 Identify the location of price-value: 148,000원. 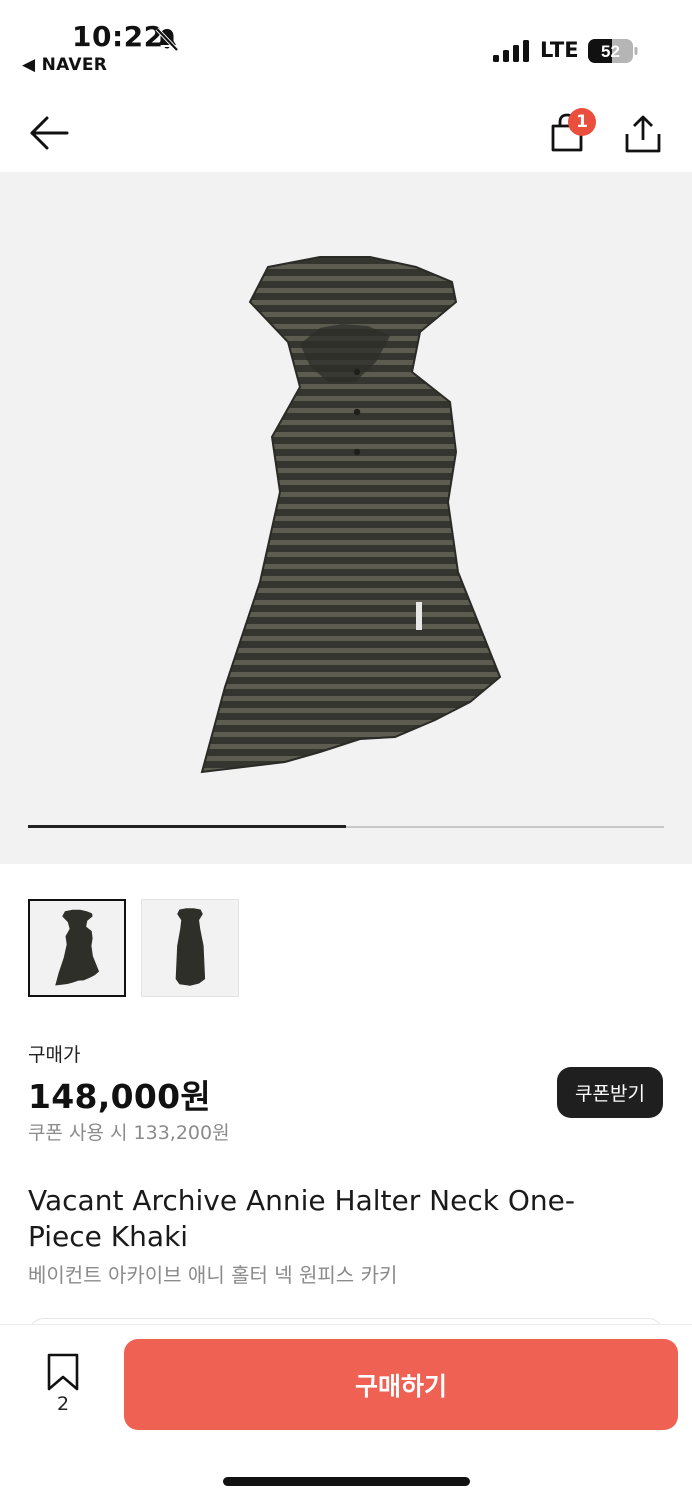
(120, 1096).